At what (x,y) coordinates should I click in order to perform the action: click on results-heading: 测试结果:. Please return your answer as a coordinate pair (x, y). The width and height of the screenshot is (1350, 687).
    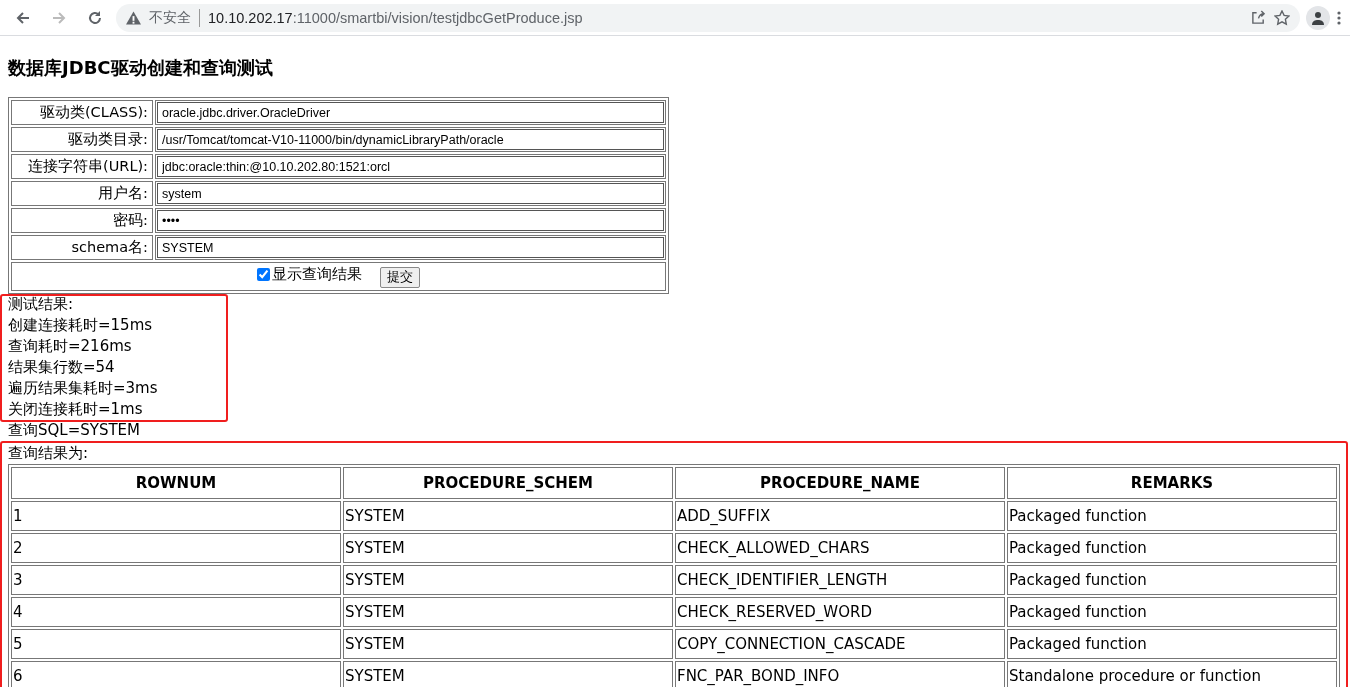
    Looking at the image, I should click on (41, 304).